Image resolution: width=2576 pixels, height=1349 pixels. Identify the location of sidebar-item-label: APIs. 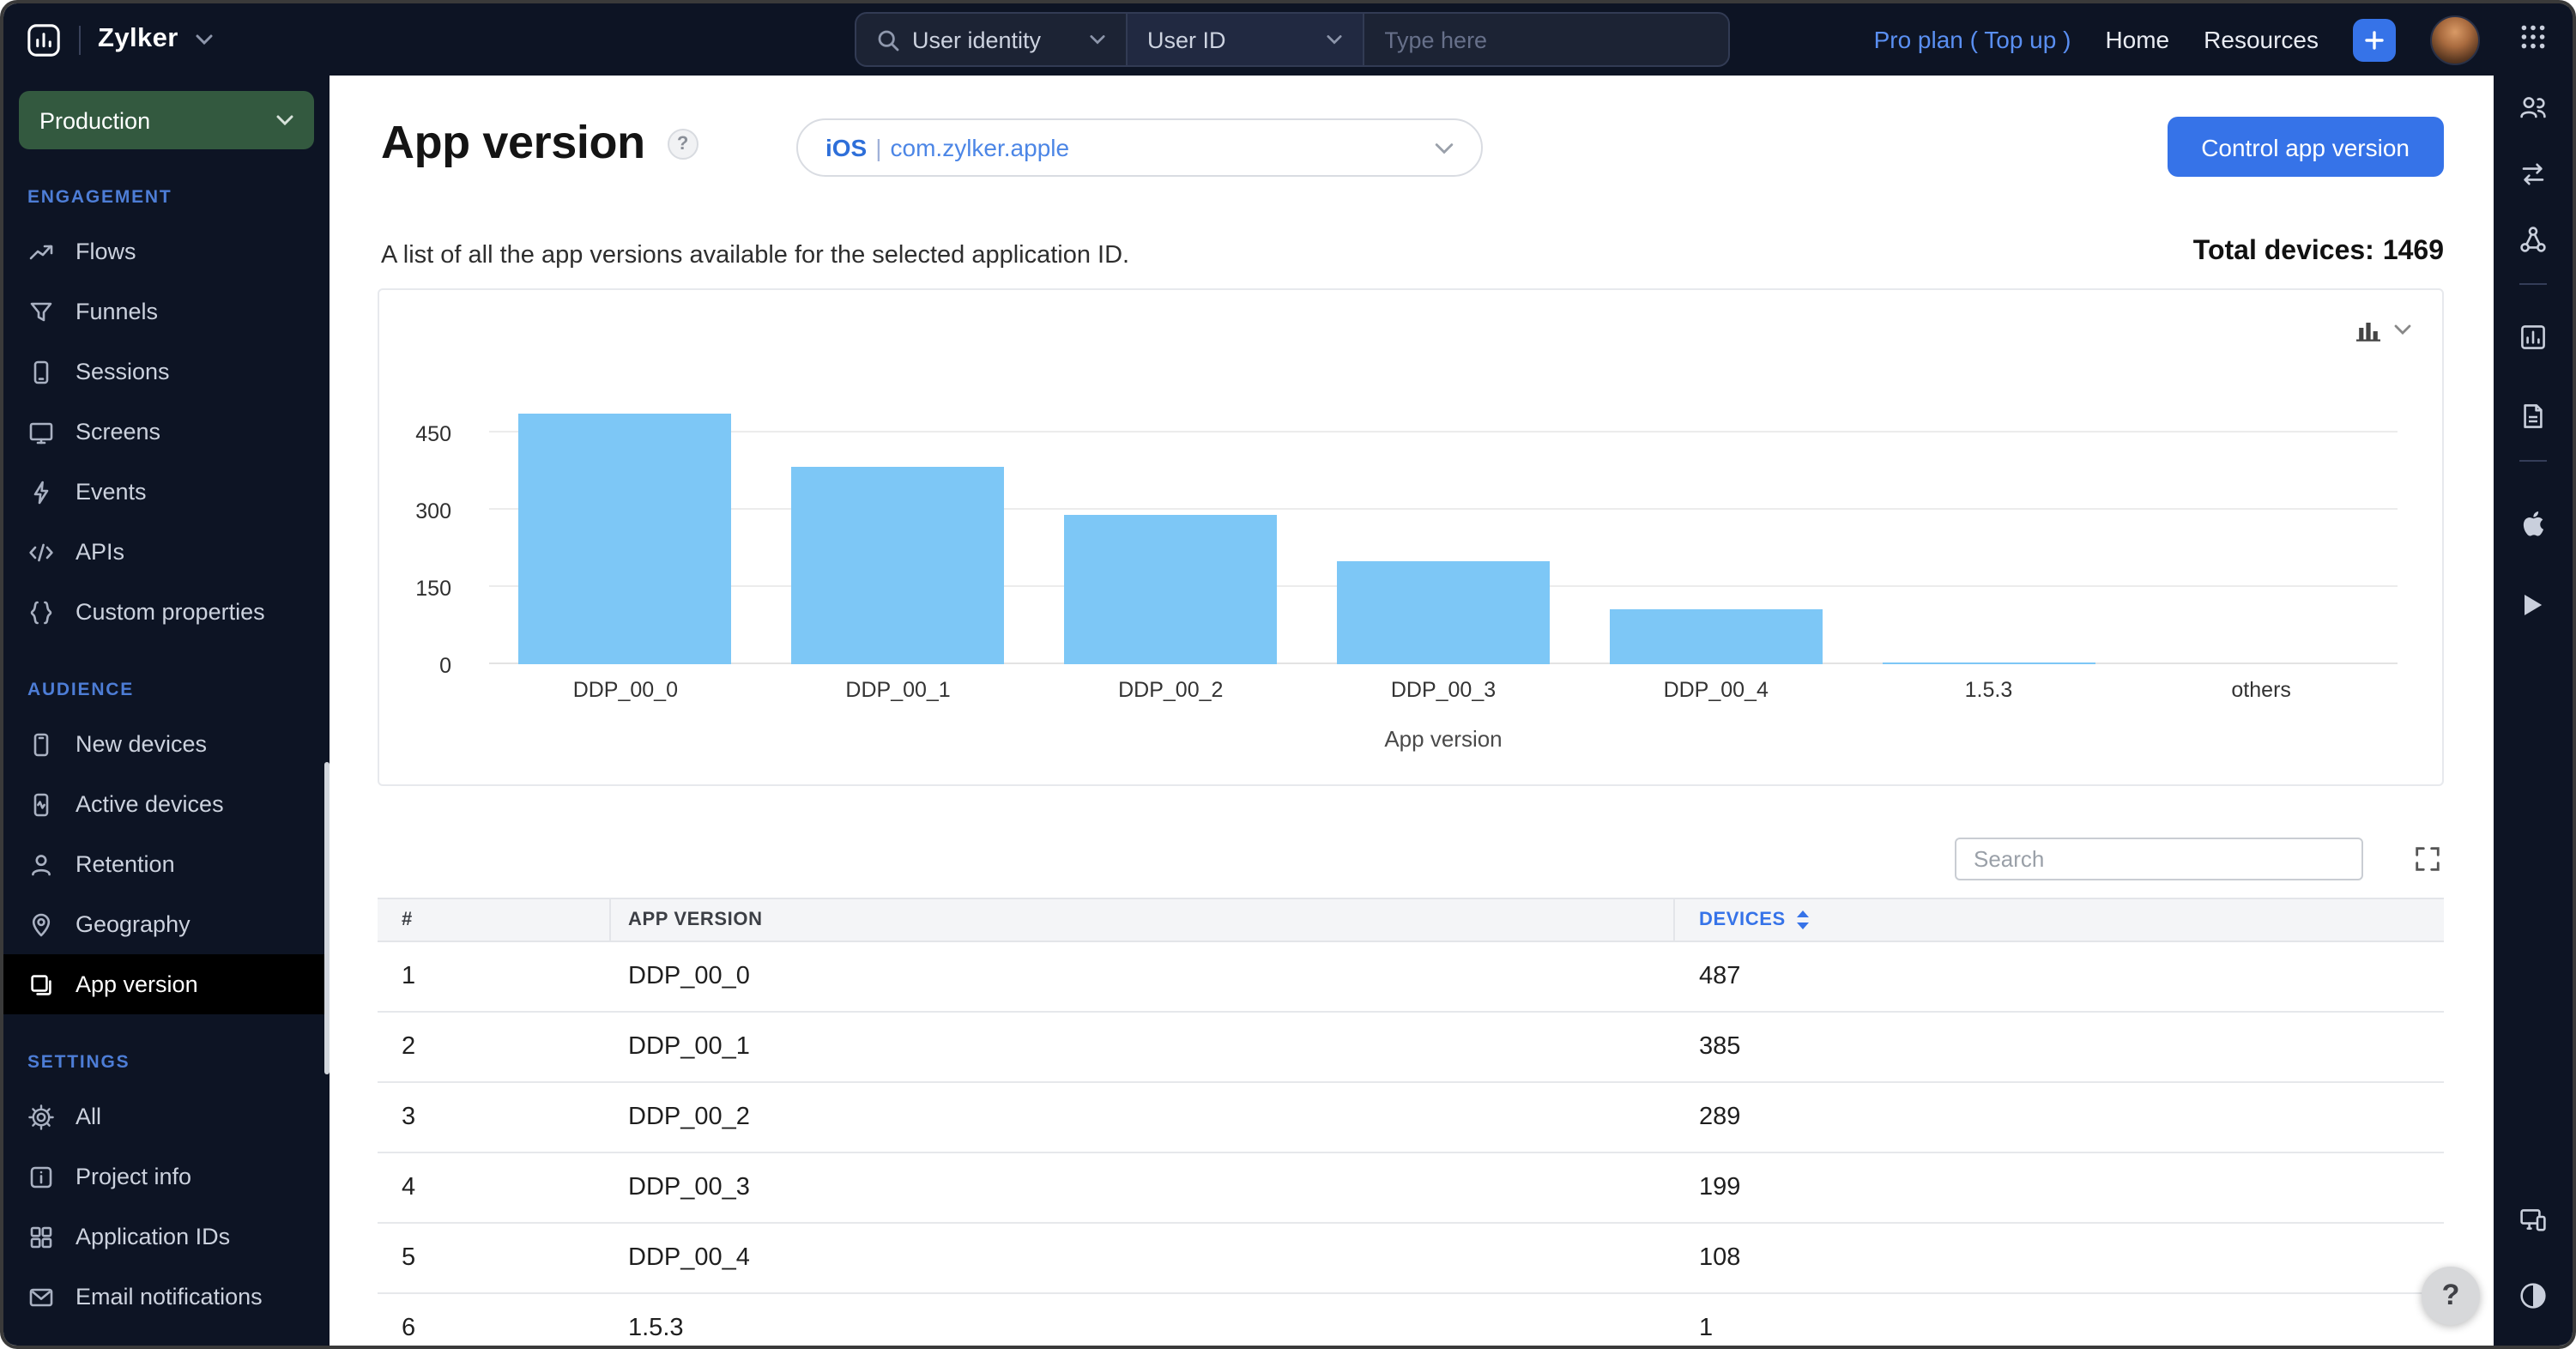
(100, 552).